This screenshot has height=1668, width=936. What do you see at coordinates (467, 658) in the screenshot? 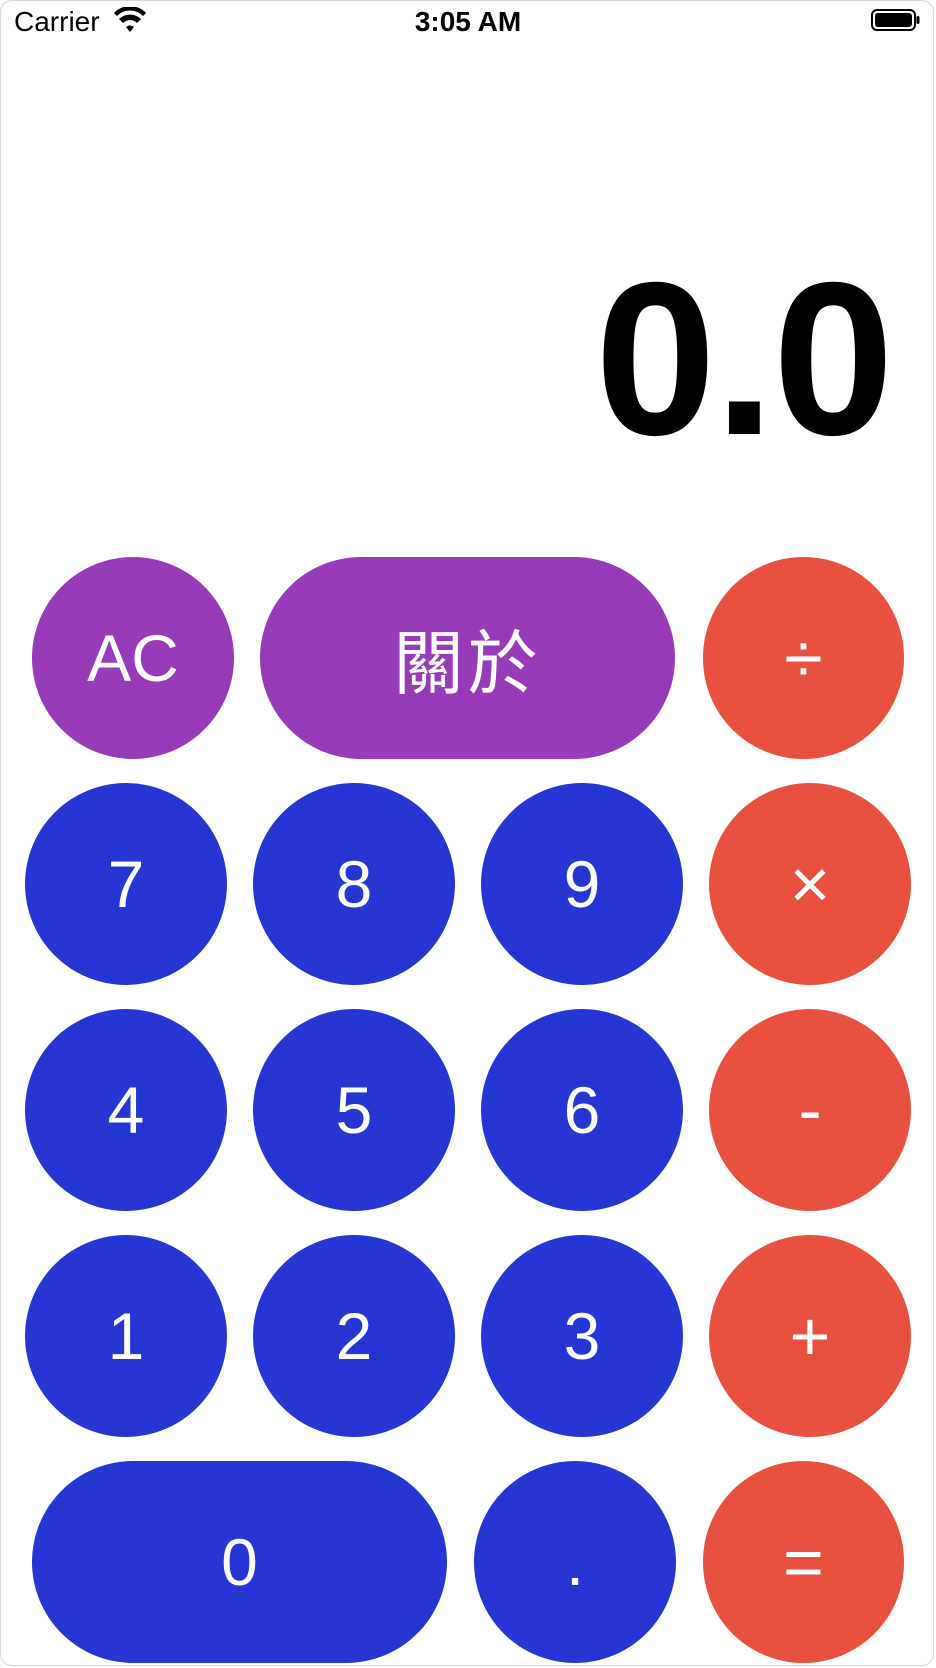
I see `about-button: 關於` at bounding box center [467, 658].